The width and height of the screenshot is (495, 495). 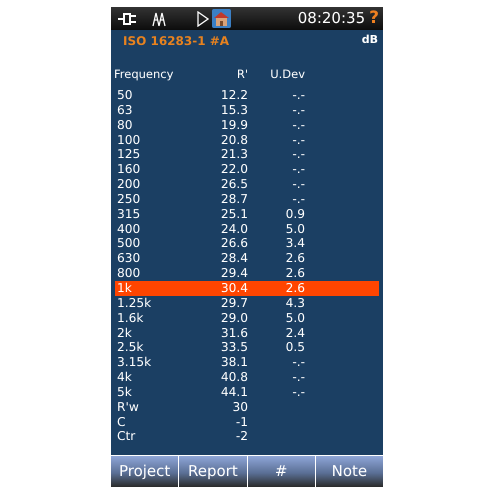 What do you see at coordinates (247, 199) in the screenshot?
I see `table-row: 250 28.7 -.-` at bounding box center [247, 199].